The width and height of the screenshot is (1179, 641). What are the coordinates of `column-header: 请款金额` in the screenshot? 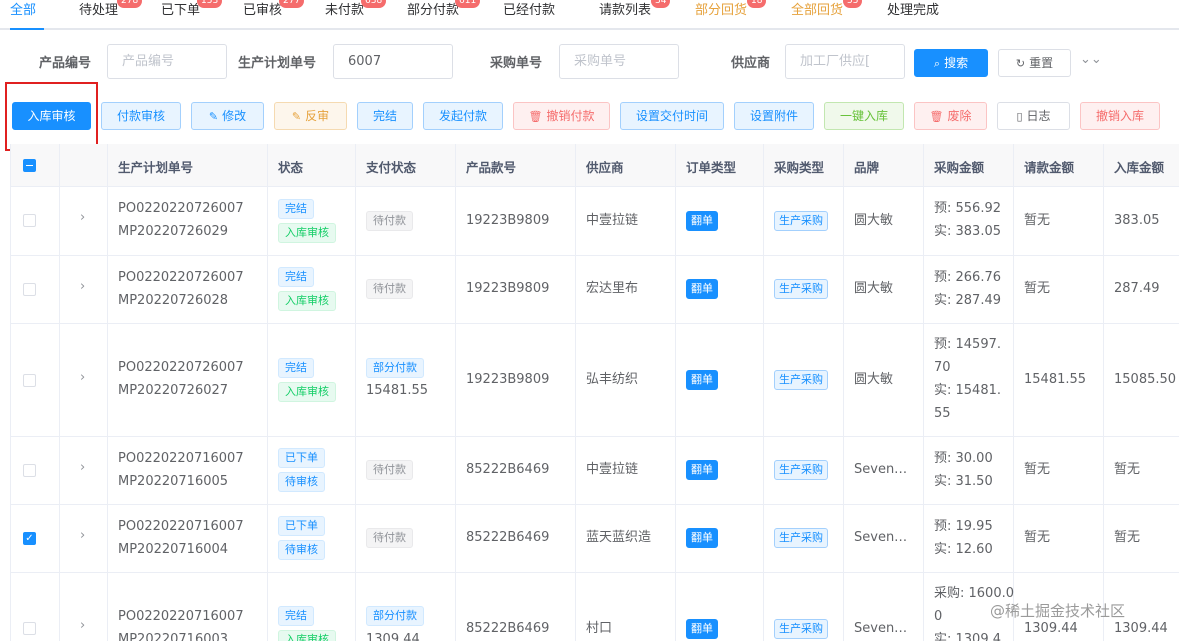 It's located at (1049, 167).